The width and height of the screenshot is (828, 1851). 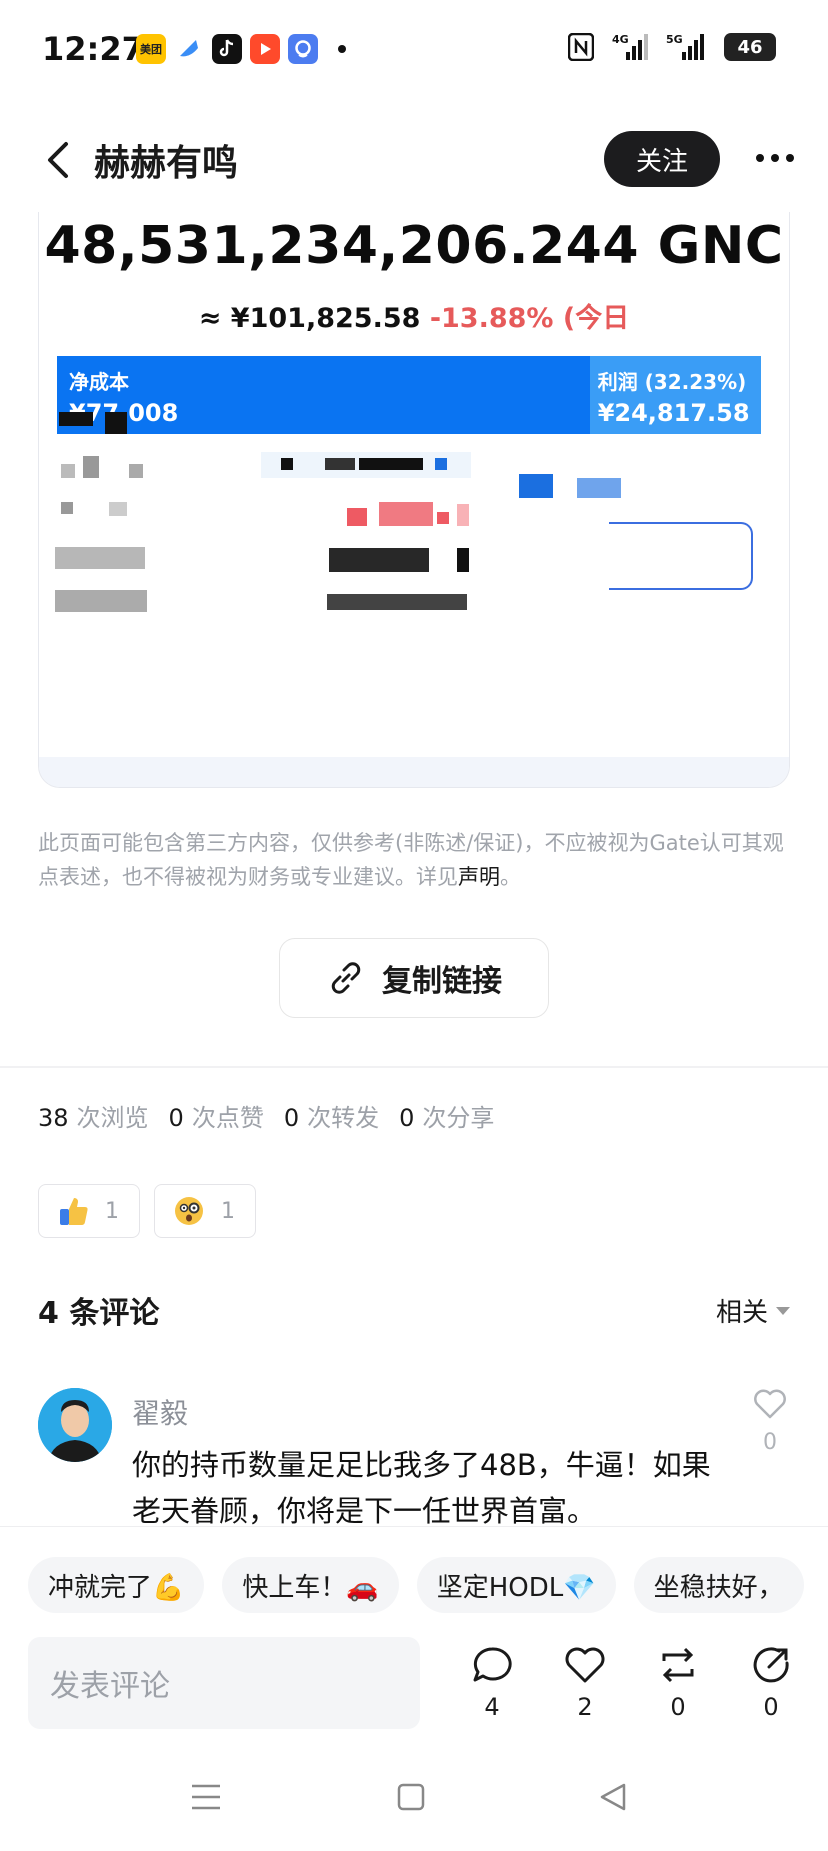 I want to click on notification-icons: 美团, so click(x=241, y=49).